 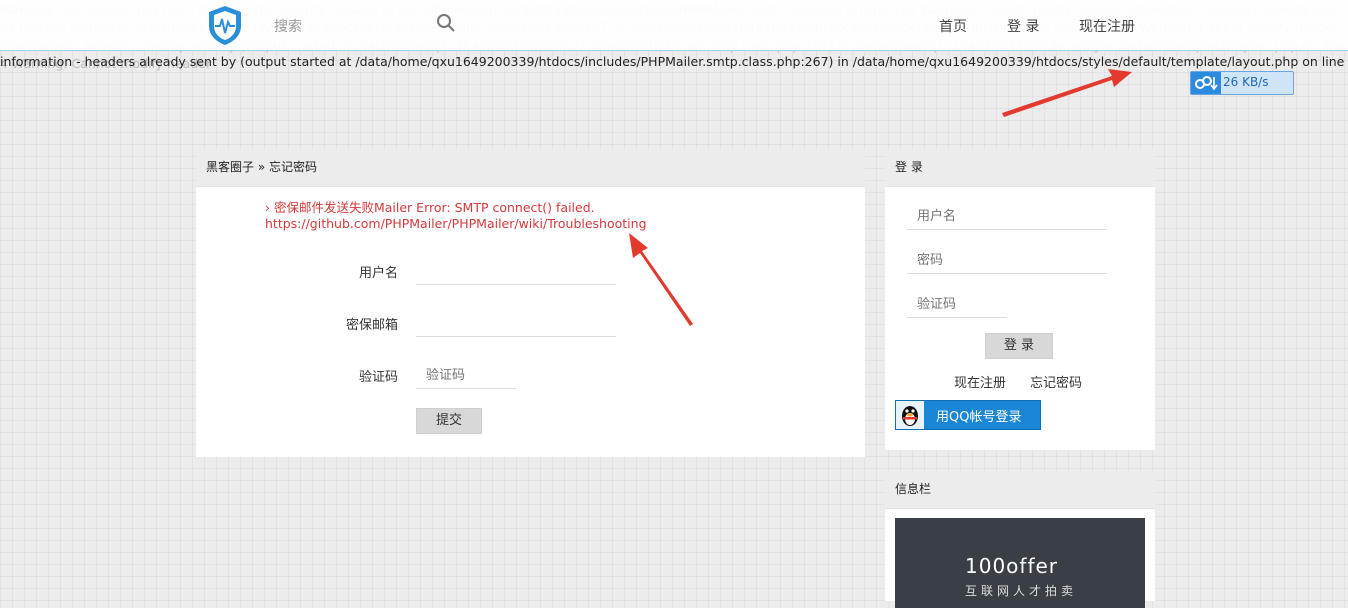 What do you see at coordinates (530, 168) in the screenshot?
I see `breadcrumb: 黑客圈子 » 忘记密码` at bounding box center [530, 168].